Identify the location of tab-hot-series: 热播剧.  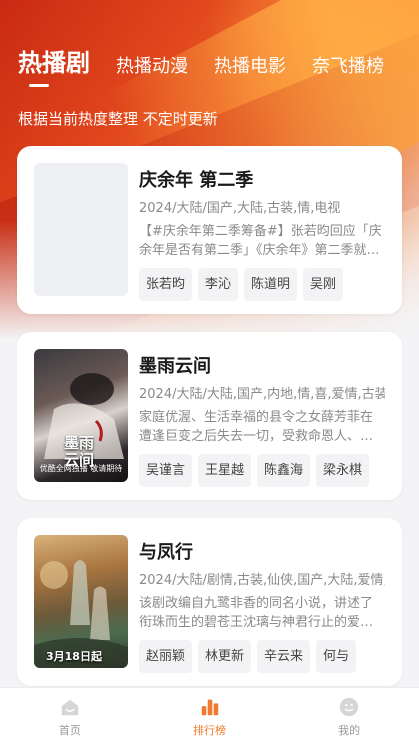
(54, 60).